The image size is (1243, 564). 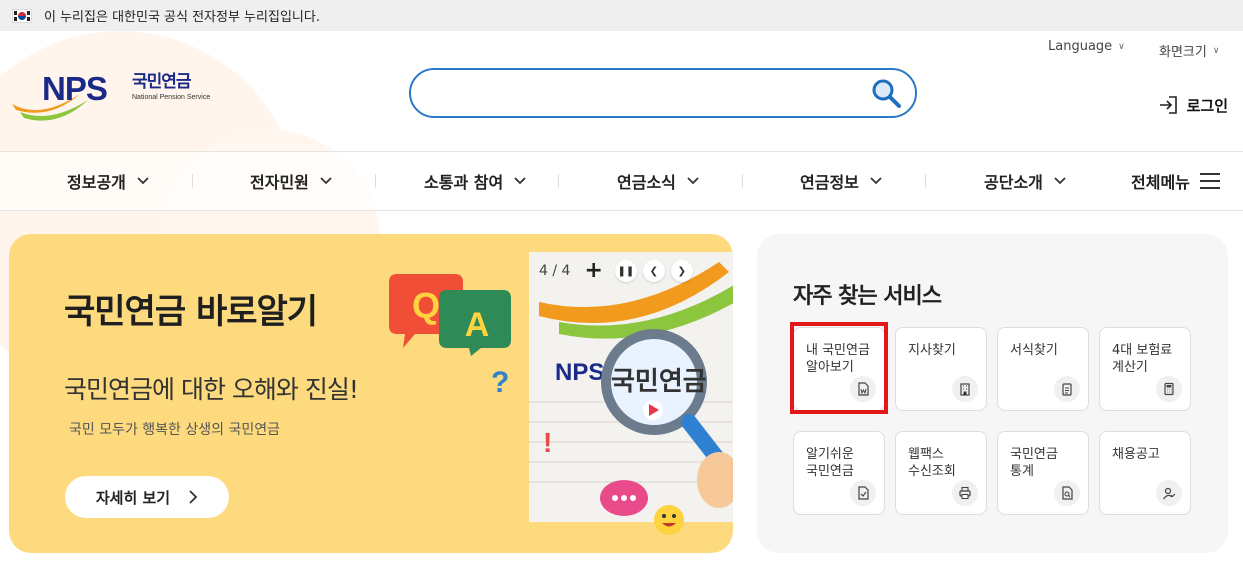 I want to click on nav-item-pension-info: 연금정보, so click(x=841, y=181).